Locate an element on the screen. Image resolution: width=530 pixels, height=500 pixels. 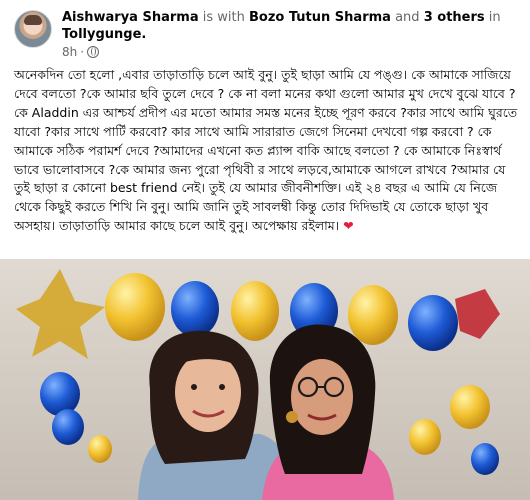
location-link: Tollygunge. is located at coordinates (104, 34).